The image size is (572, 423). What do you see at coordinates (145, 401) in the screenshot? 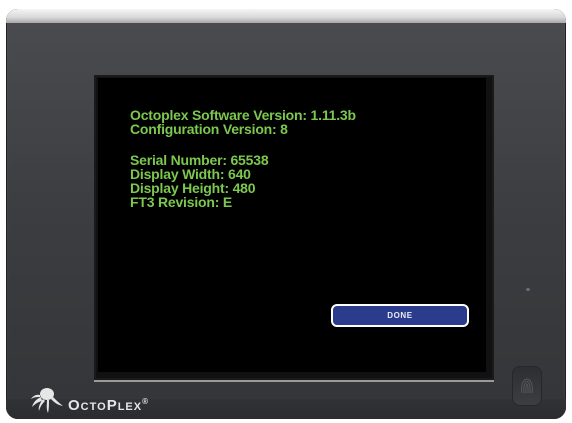
I see `trademark-symbol: ®` at bounding box center [145, 401].